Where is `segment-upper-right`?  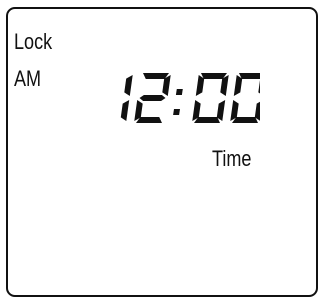
segment-upper-right is located at coordinates (128, 85).